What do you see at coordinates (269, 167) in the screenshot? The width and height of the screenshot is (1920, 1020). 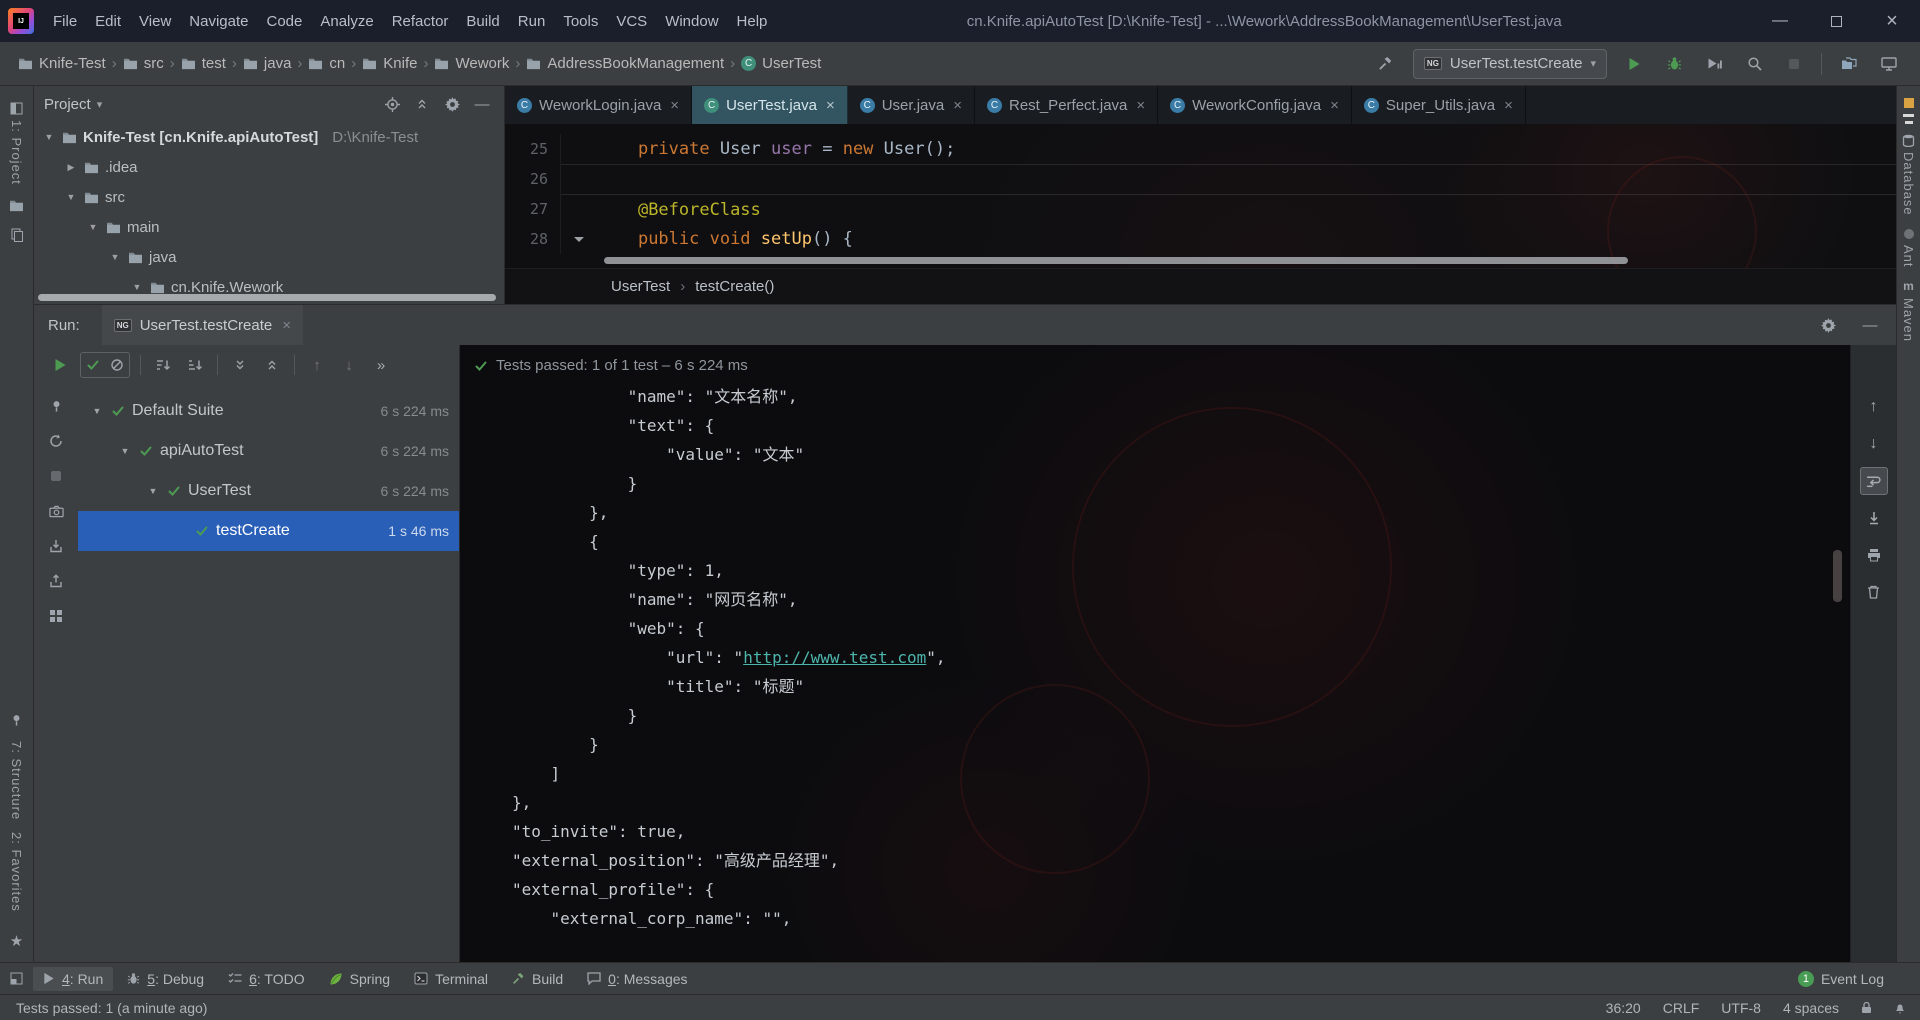 I see `project-tree-row: ▶ .idea` at bounding box center [269, 167].